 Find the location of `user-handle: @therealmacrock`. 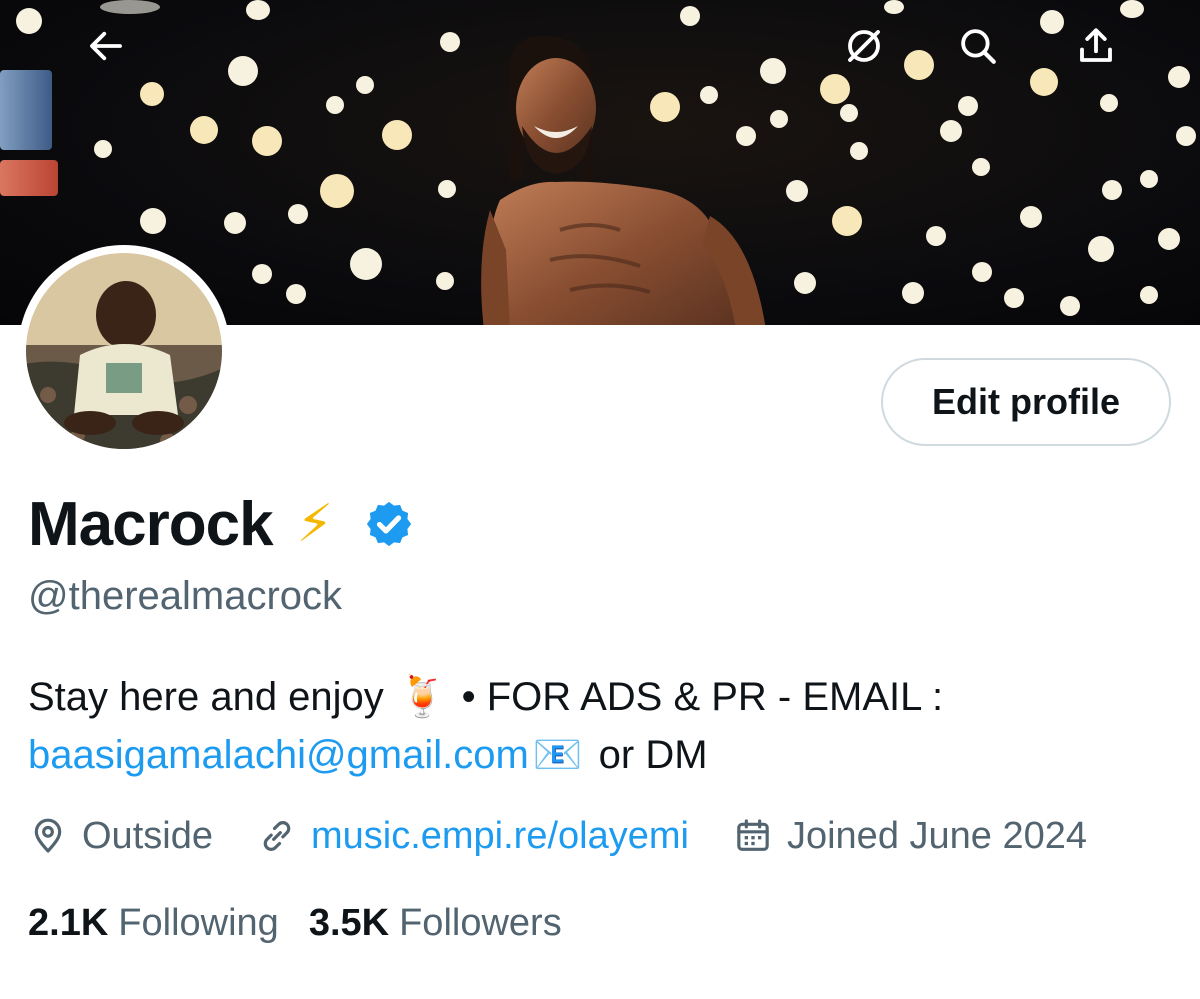

user-handle: @therealmacrock is located at coordinates (185, 596).